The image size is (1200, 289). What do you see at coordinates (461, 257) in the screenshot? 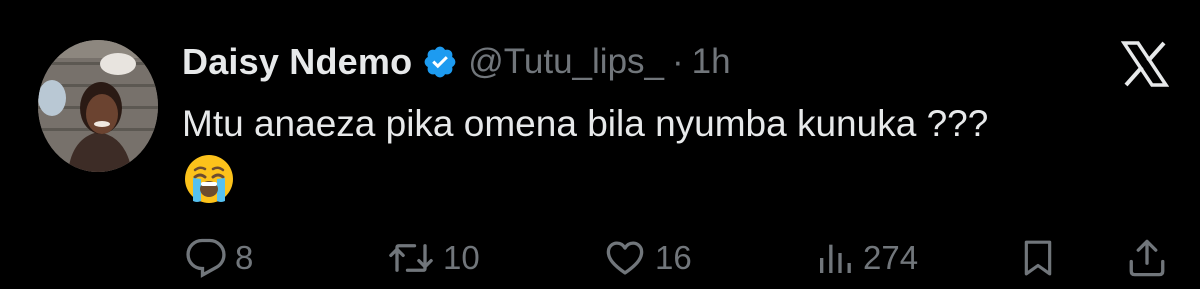
I see `repost-count: 10` at bounding box center [461, 257].